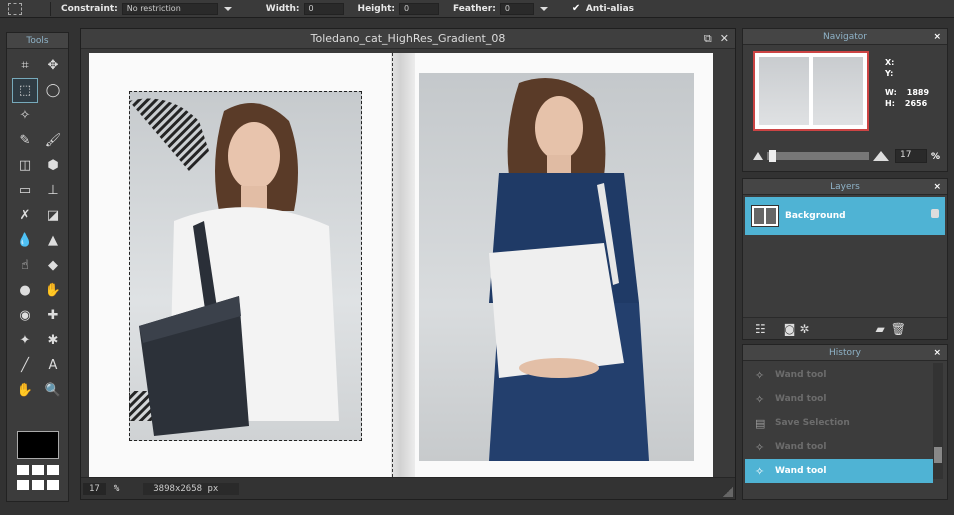  What do you see at coordinates (53, 290) in the screenshot?
I see `burn-tool-icon: ✋` at bounding box center [53, 290].